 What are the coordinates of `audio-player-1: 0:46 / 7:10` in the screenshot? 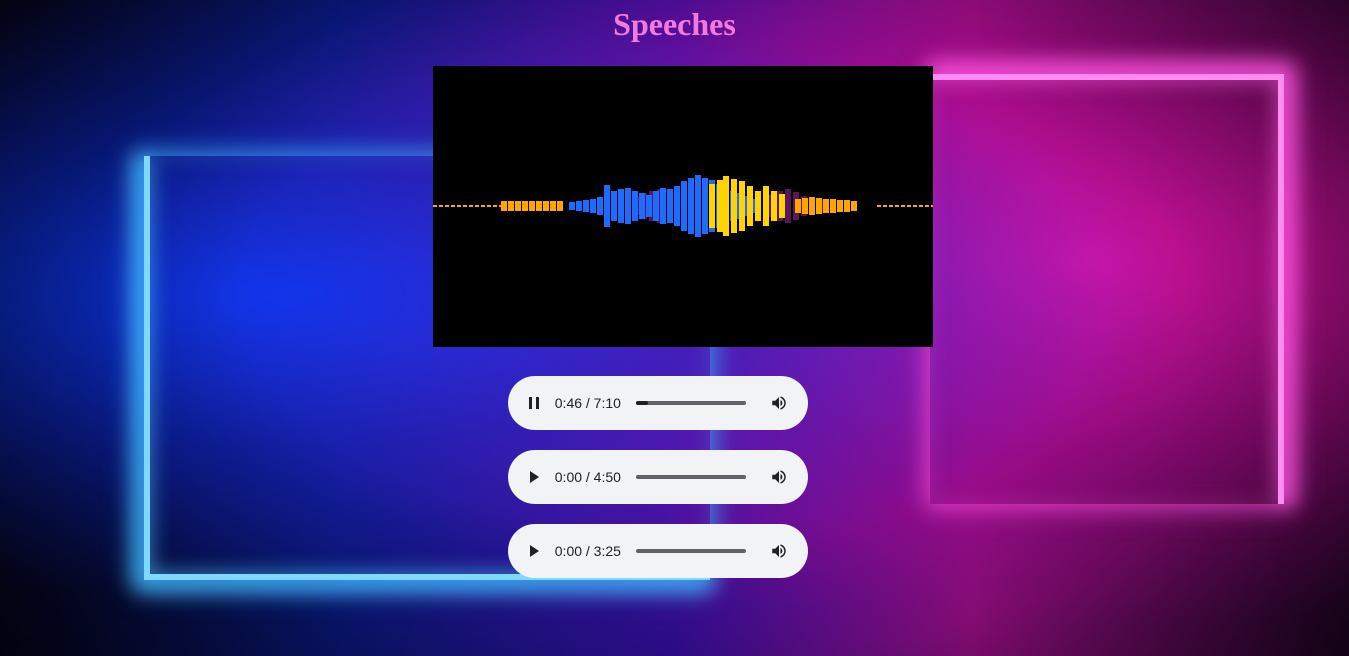 It's located at (658, 403).